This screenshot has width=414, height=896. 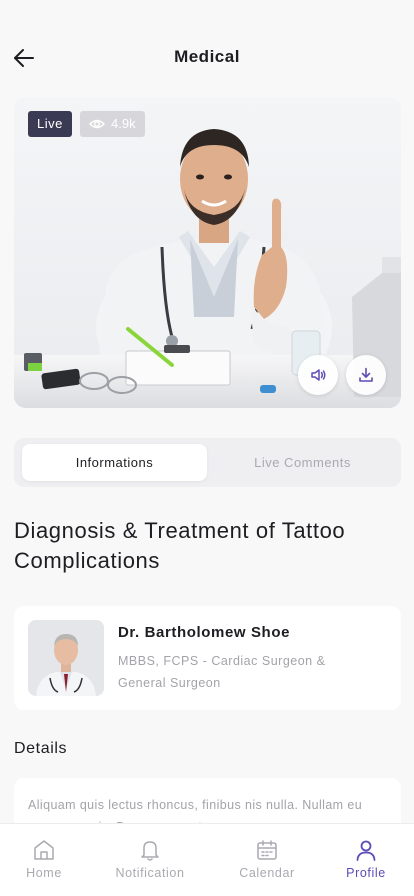 I want to click on nav-profile: Profile, so click(x=366, y=859).